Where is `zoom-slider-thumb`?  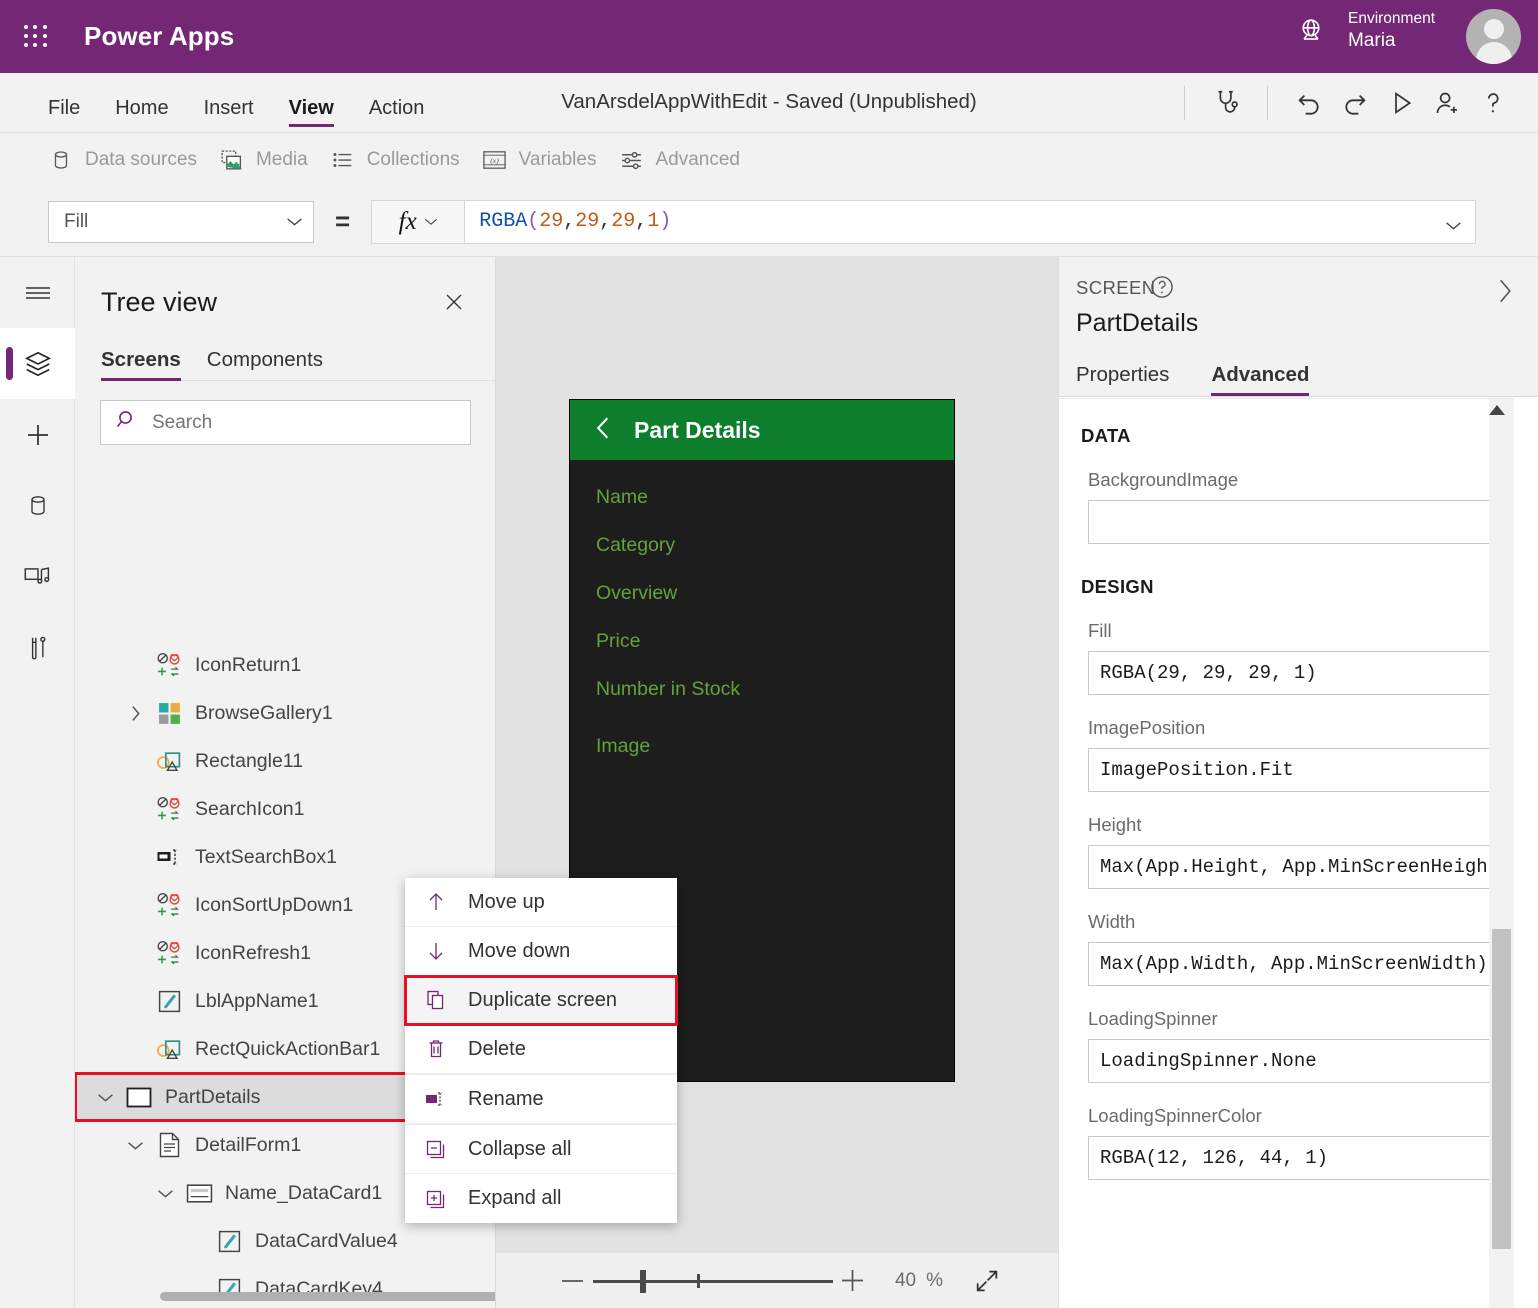
zoom-slider-thumb is located at coordinates (642, 1281).